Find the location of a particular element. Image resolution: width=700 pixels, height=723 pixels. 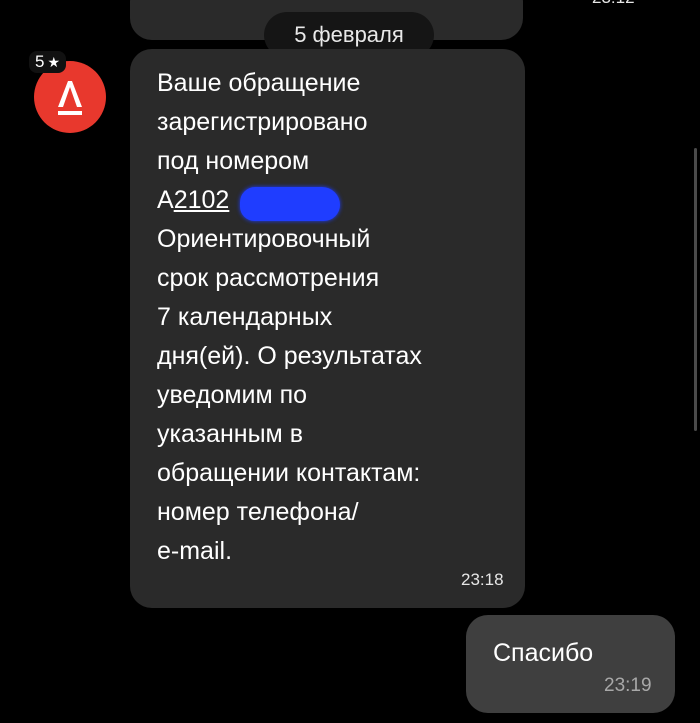

message-line: e-mail. is located at coordinates (195, 551).